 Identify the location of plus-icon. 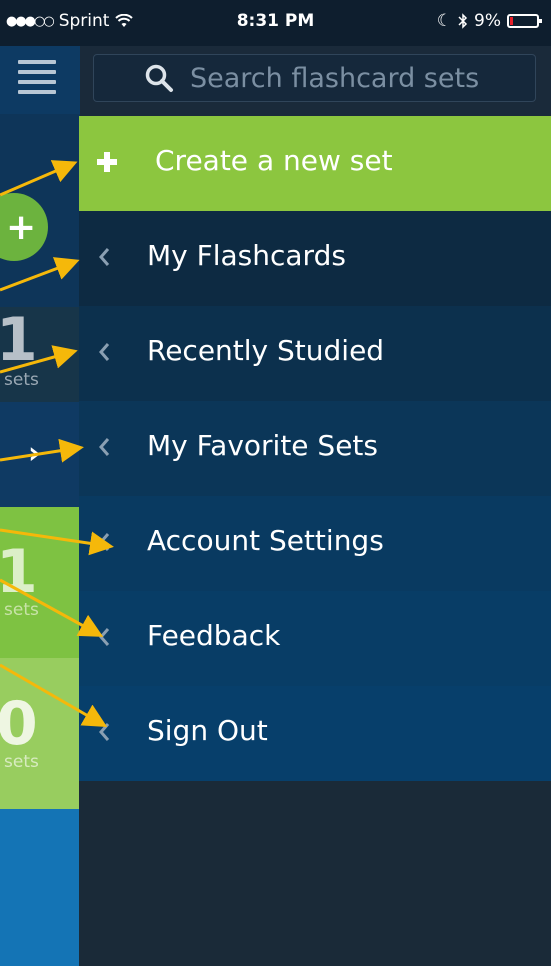
(107, 162).